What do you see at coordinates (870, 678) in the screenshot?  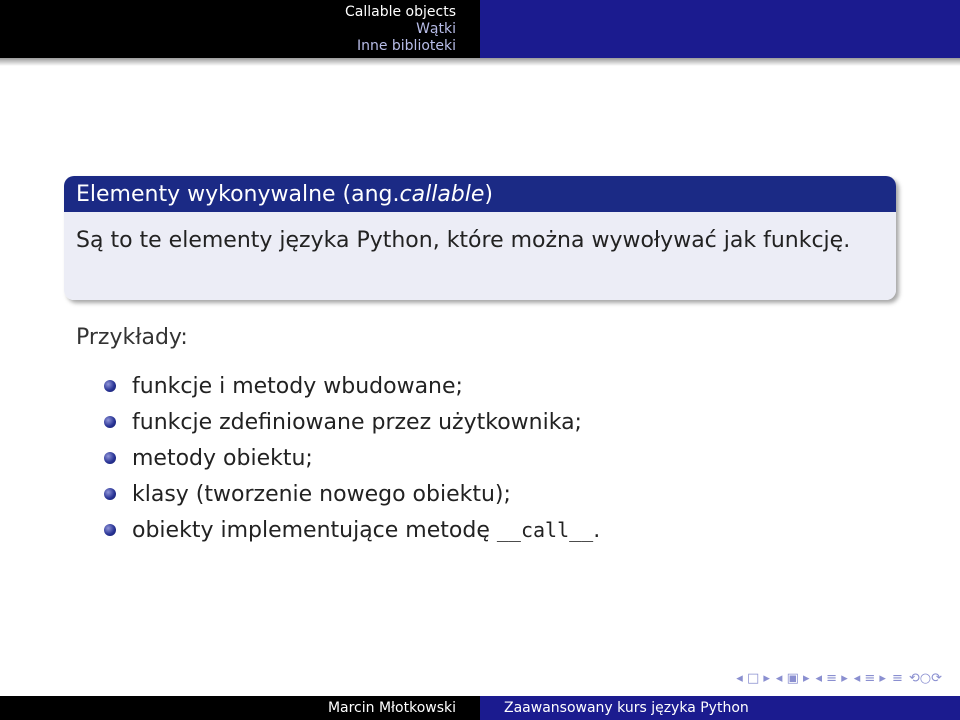 I see `next-section-icon: ◂ ≡ ▸` at bounding box center [870, 678].